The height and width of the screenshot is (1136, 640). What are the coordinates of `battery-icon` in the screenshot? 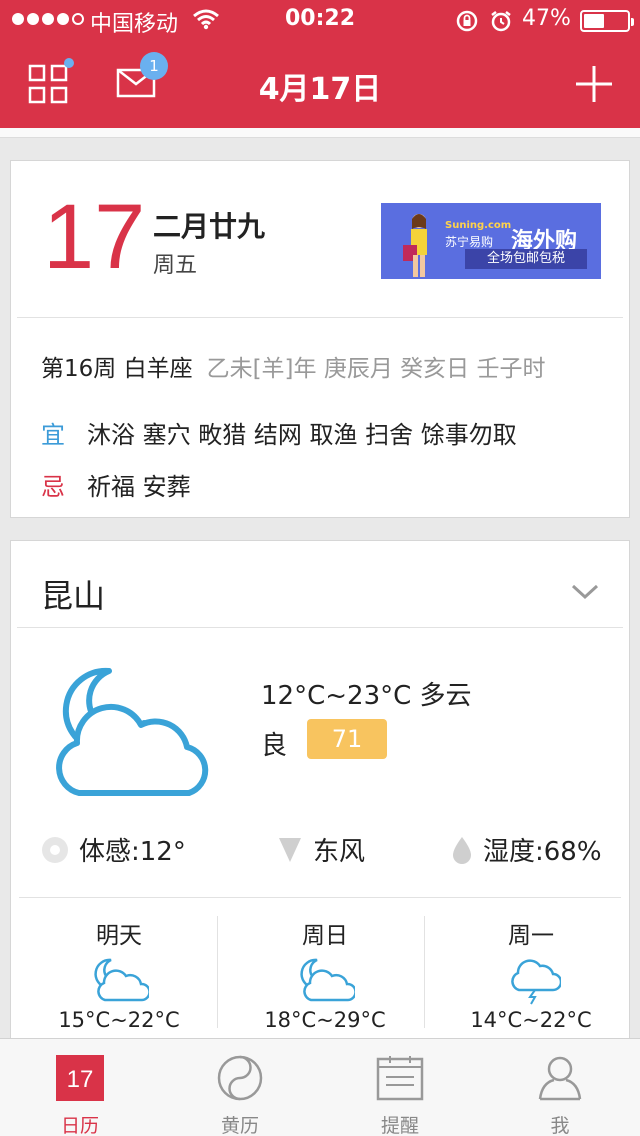 It's located at (607, 21).